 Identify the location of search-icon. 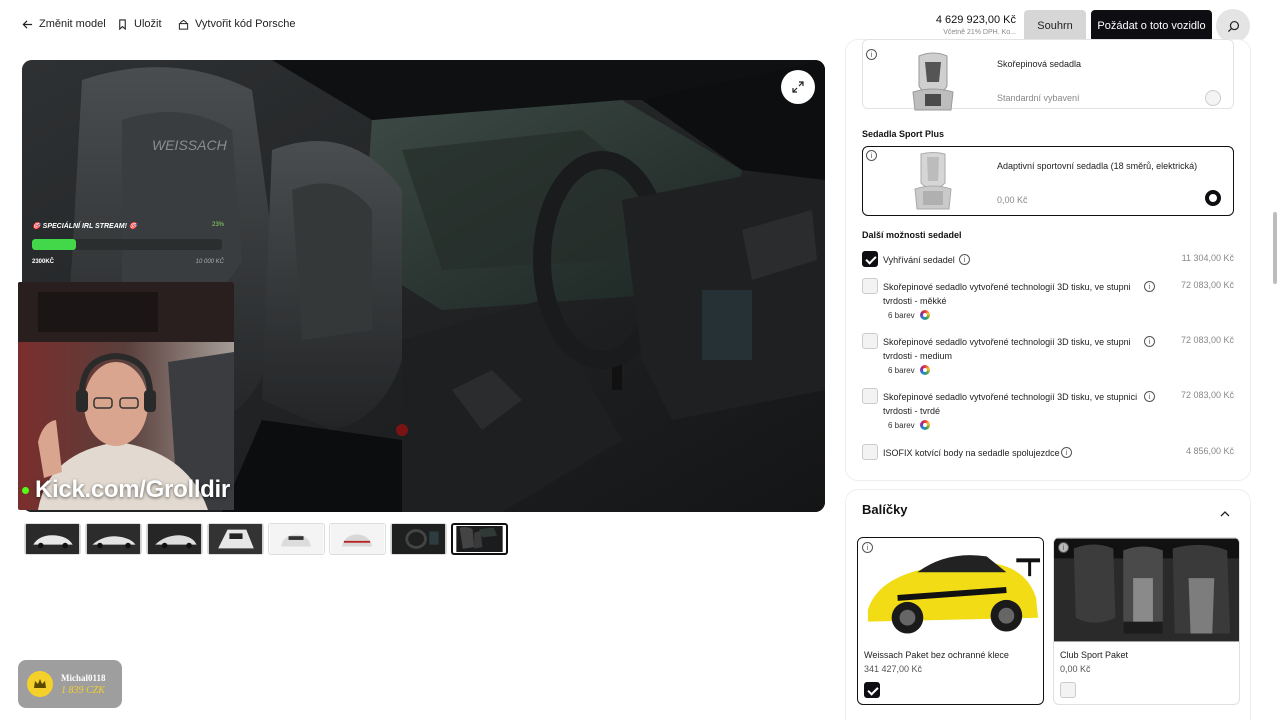
(1233, 26).